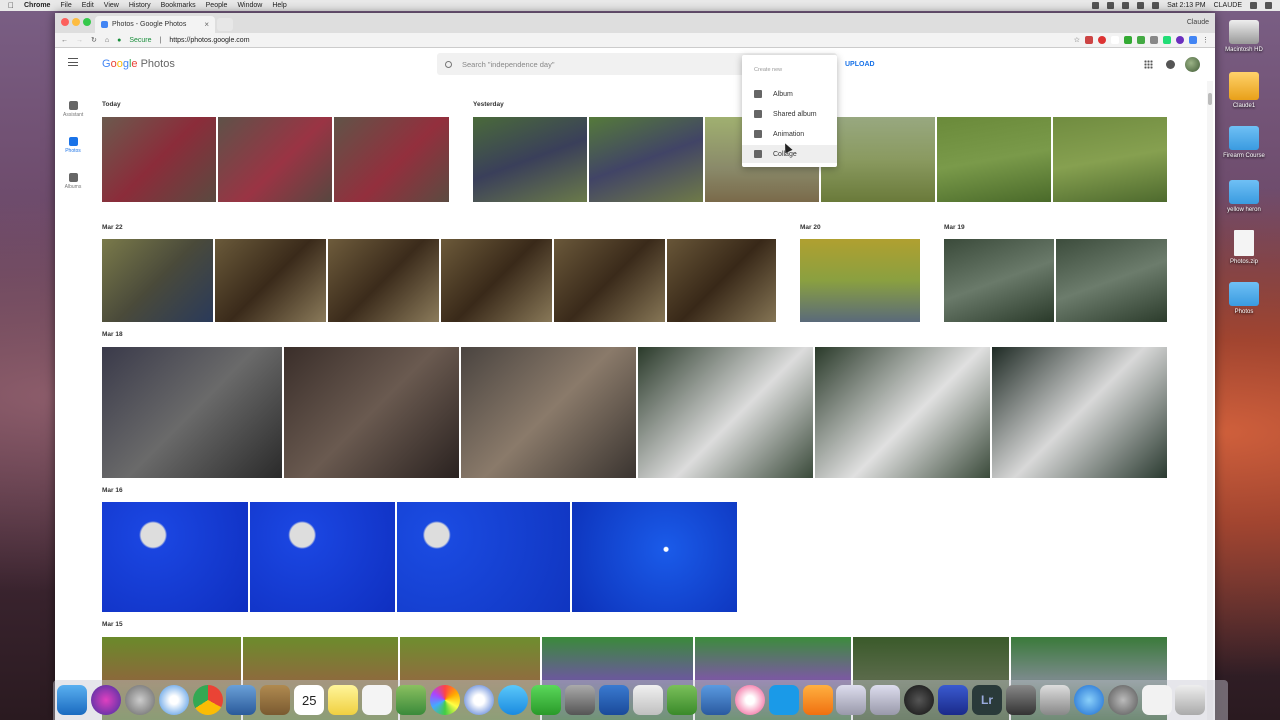  What do you see at coordinates (111, 5) in the screenshot?
I see `menu-view: View` at bounding box center [111, 5].